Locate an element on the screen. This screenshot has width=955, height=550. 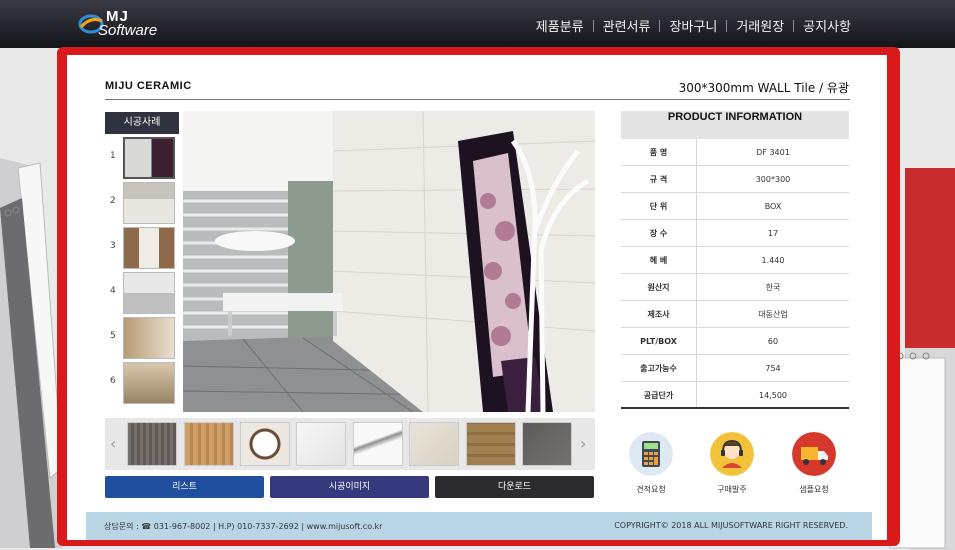
thumbnail-item: 5 is located at coordinates (142, 338).